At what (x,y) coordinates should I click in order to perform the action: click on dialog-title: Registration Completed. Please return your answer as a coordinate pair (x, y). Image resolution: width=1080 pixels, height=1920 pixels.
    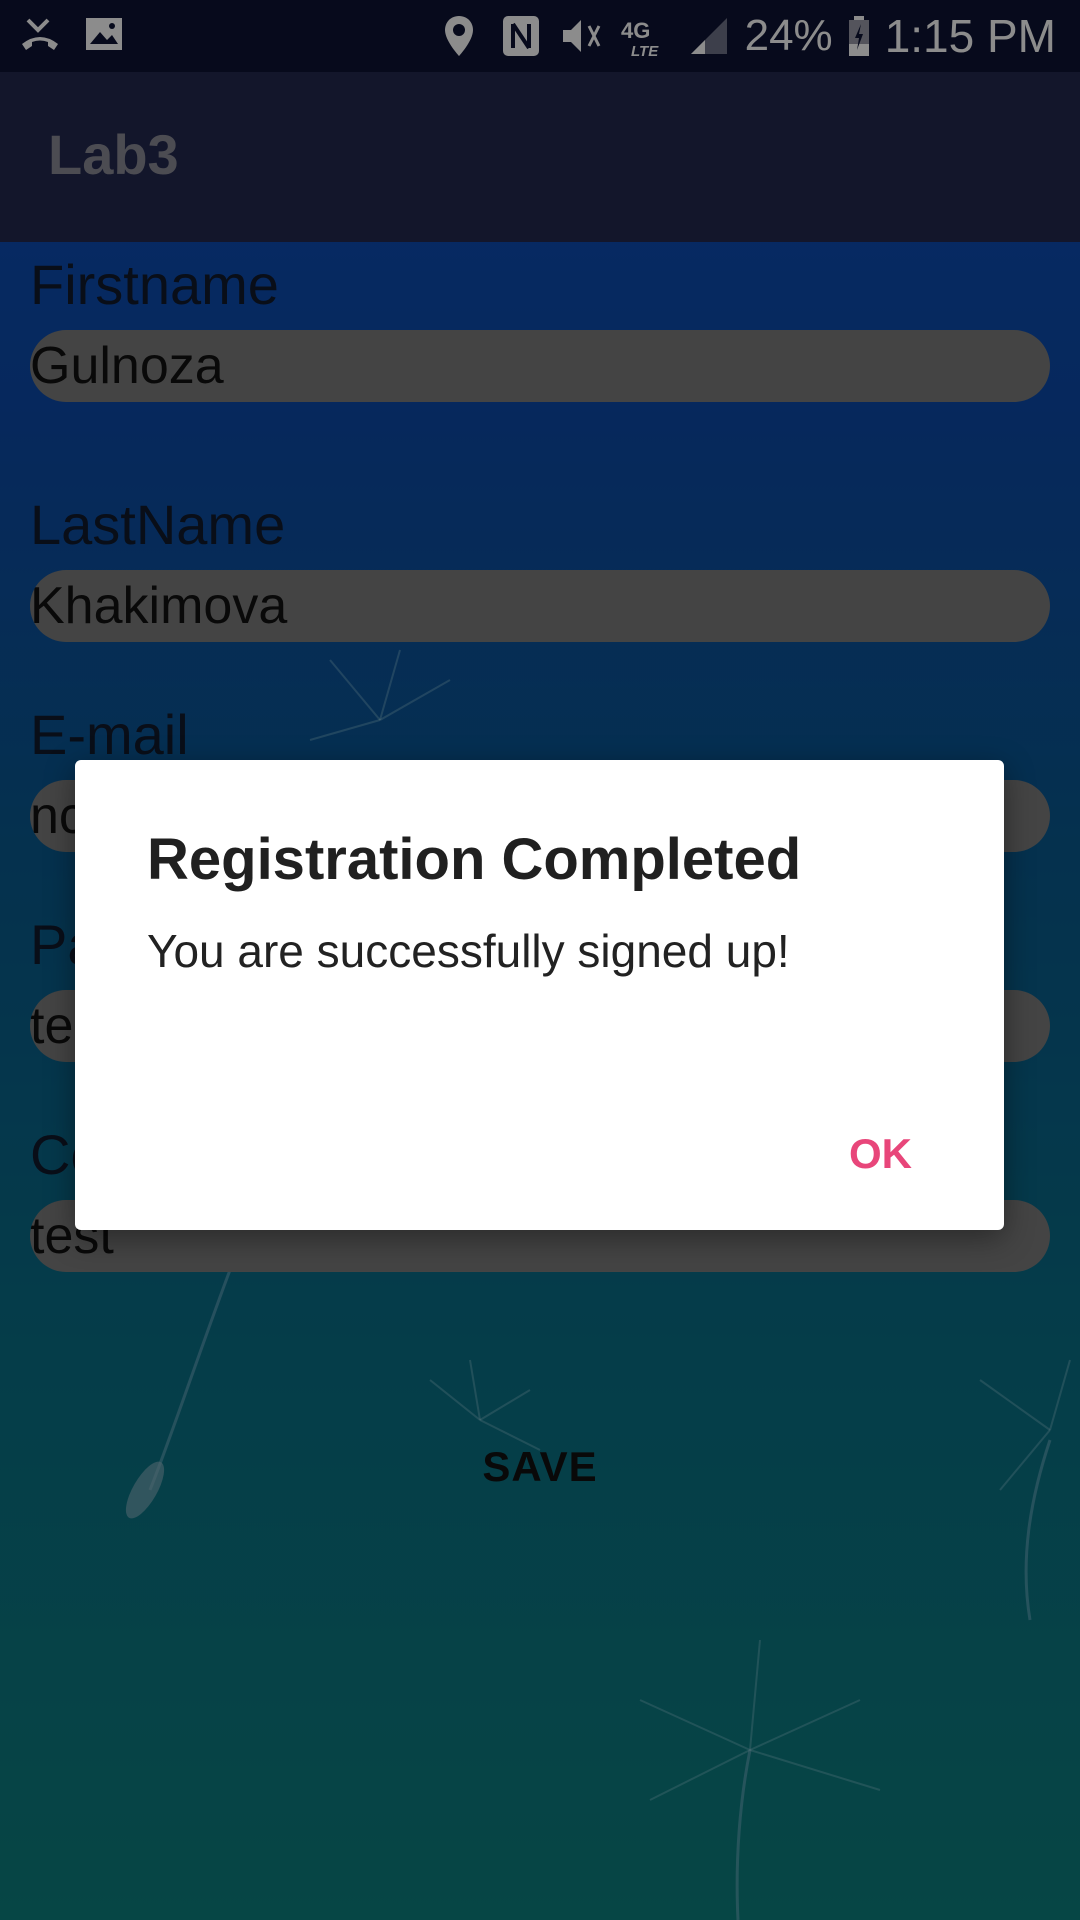
    Looking at the image, I should click on (474, 859).